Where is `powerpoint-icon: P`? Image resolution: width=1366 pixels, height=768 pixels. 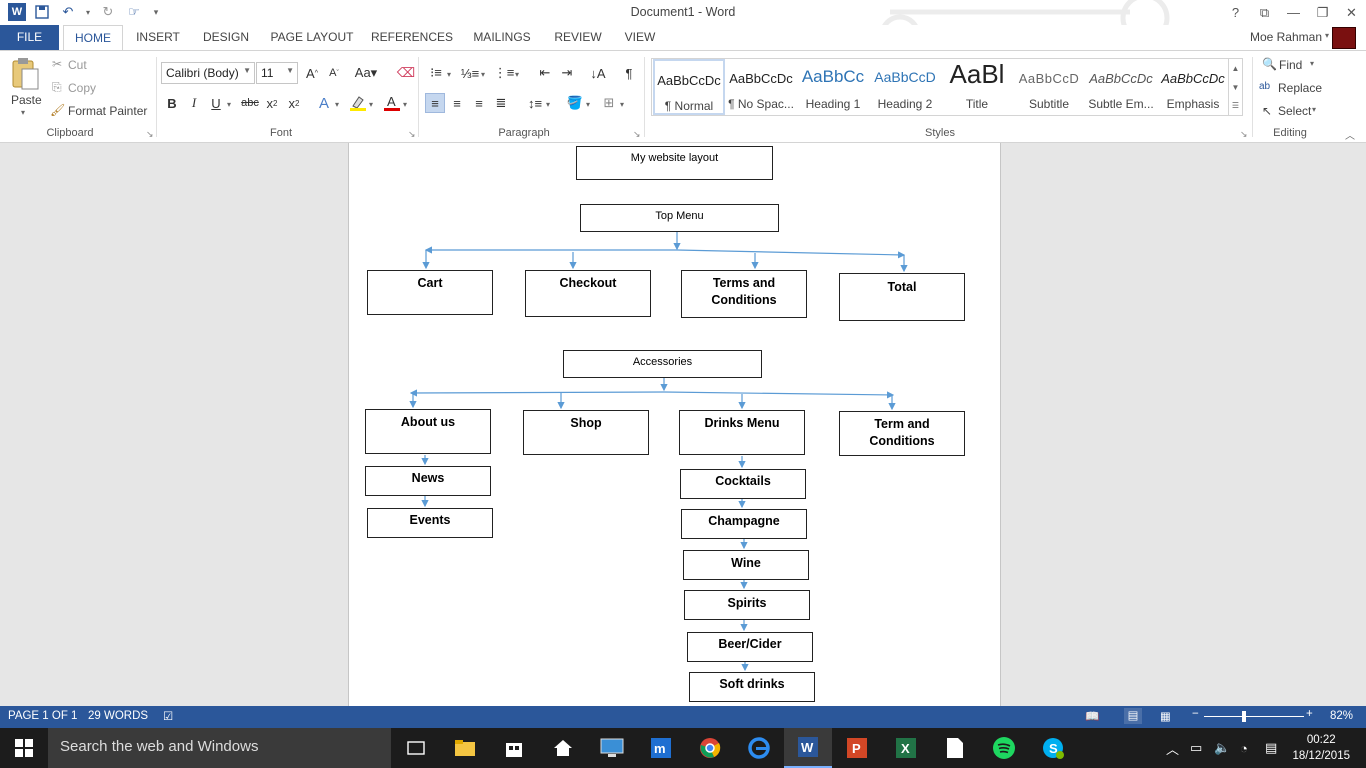
powerpoint-icon: P is located at coordinates (857, 748).